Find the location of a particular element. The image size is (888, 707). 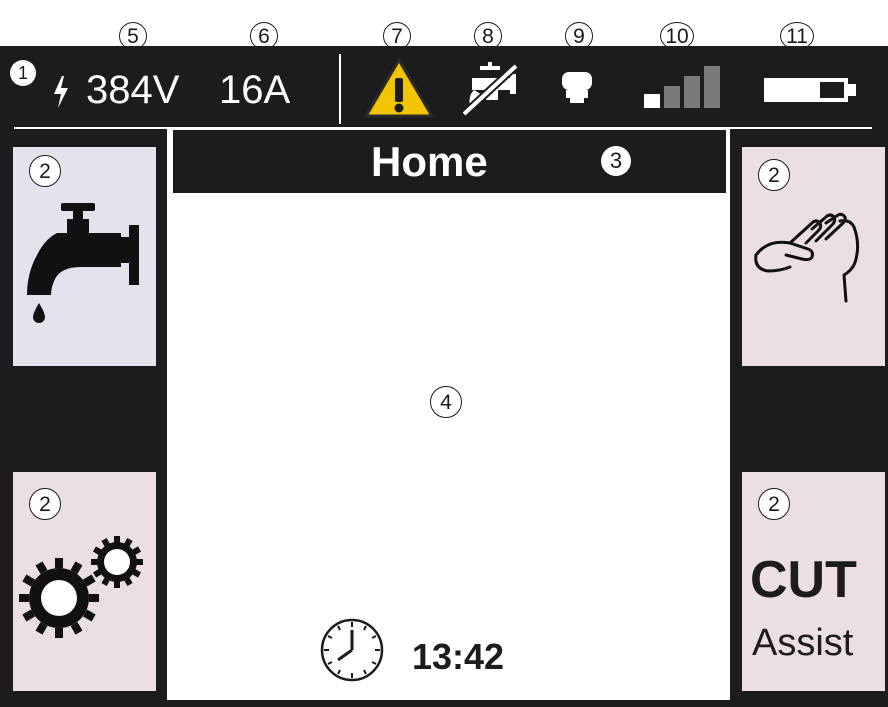

water-tap-icon is located at coordinates (83, 263).